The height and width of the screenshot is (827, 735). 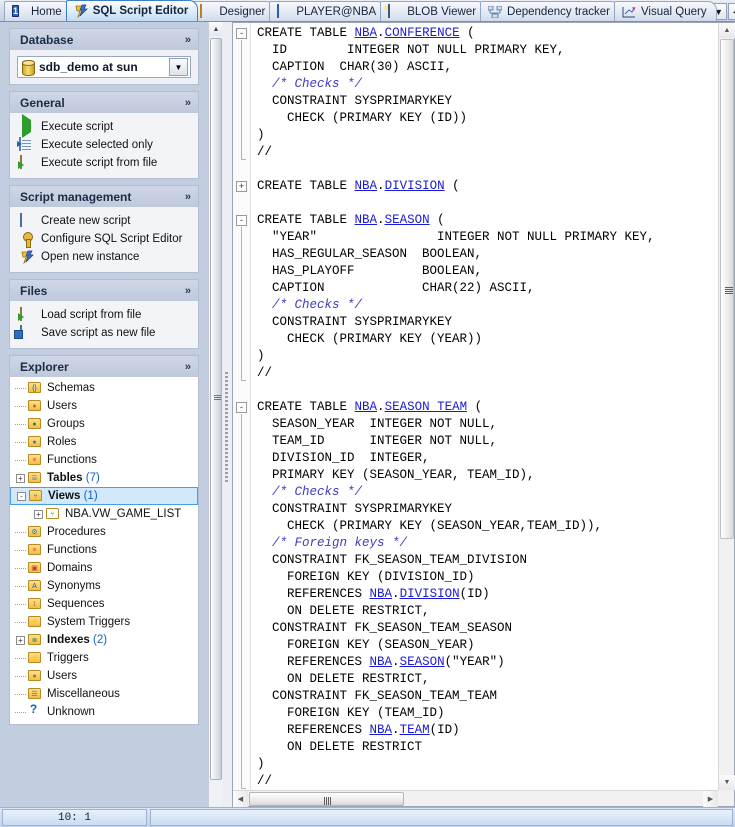 What do you see at coordinates (484, 611) in the screenshot?
I see `code-line: ON DELETE RESTRICT,` at bounding box center [484, 611].